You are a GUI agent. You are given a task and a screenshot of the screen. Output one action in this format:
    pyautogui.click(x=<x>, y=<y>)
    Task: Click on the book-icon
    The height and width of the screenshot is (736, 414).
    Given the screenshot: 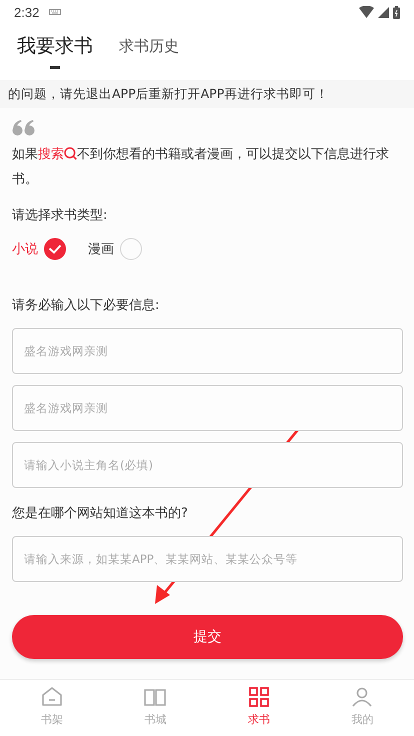 What is the action you would take?
    pyautogui.click(x=155, y=697)
    